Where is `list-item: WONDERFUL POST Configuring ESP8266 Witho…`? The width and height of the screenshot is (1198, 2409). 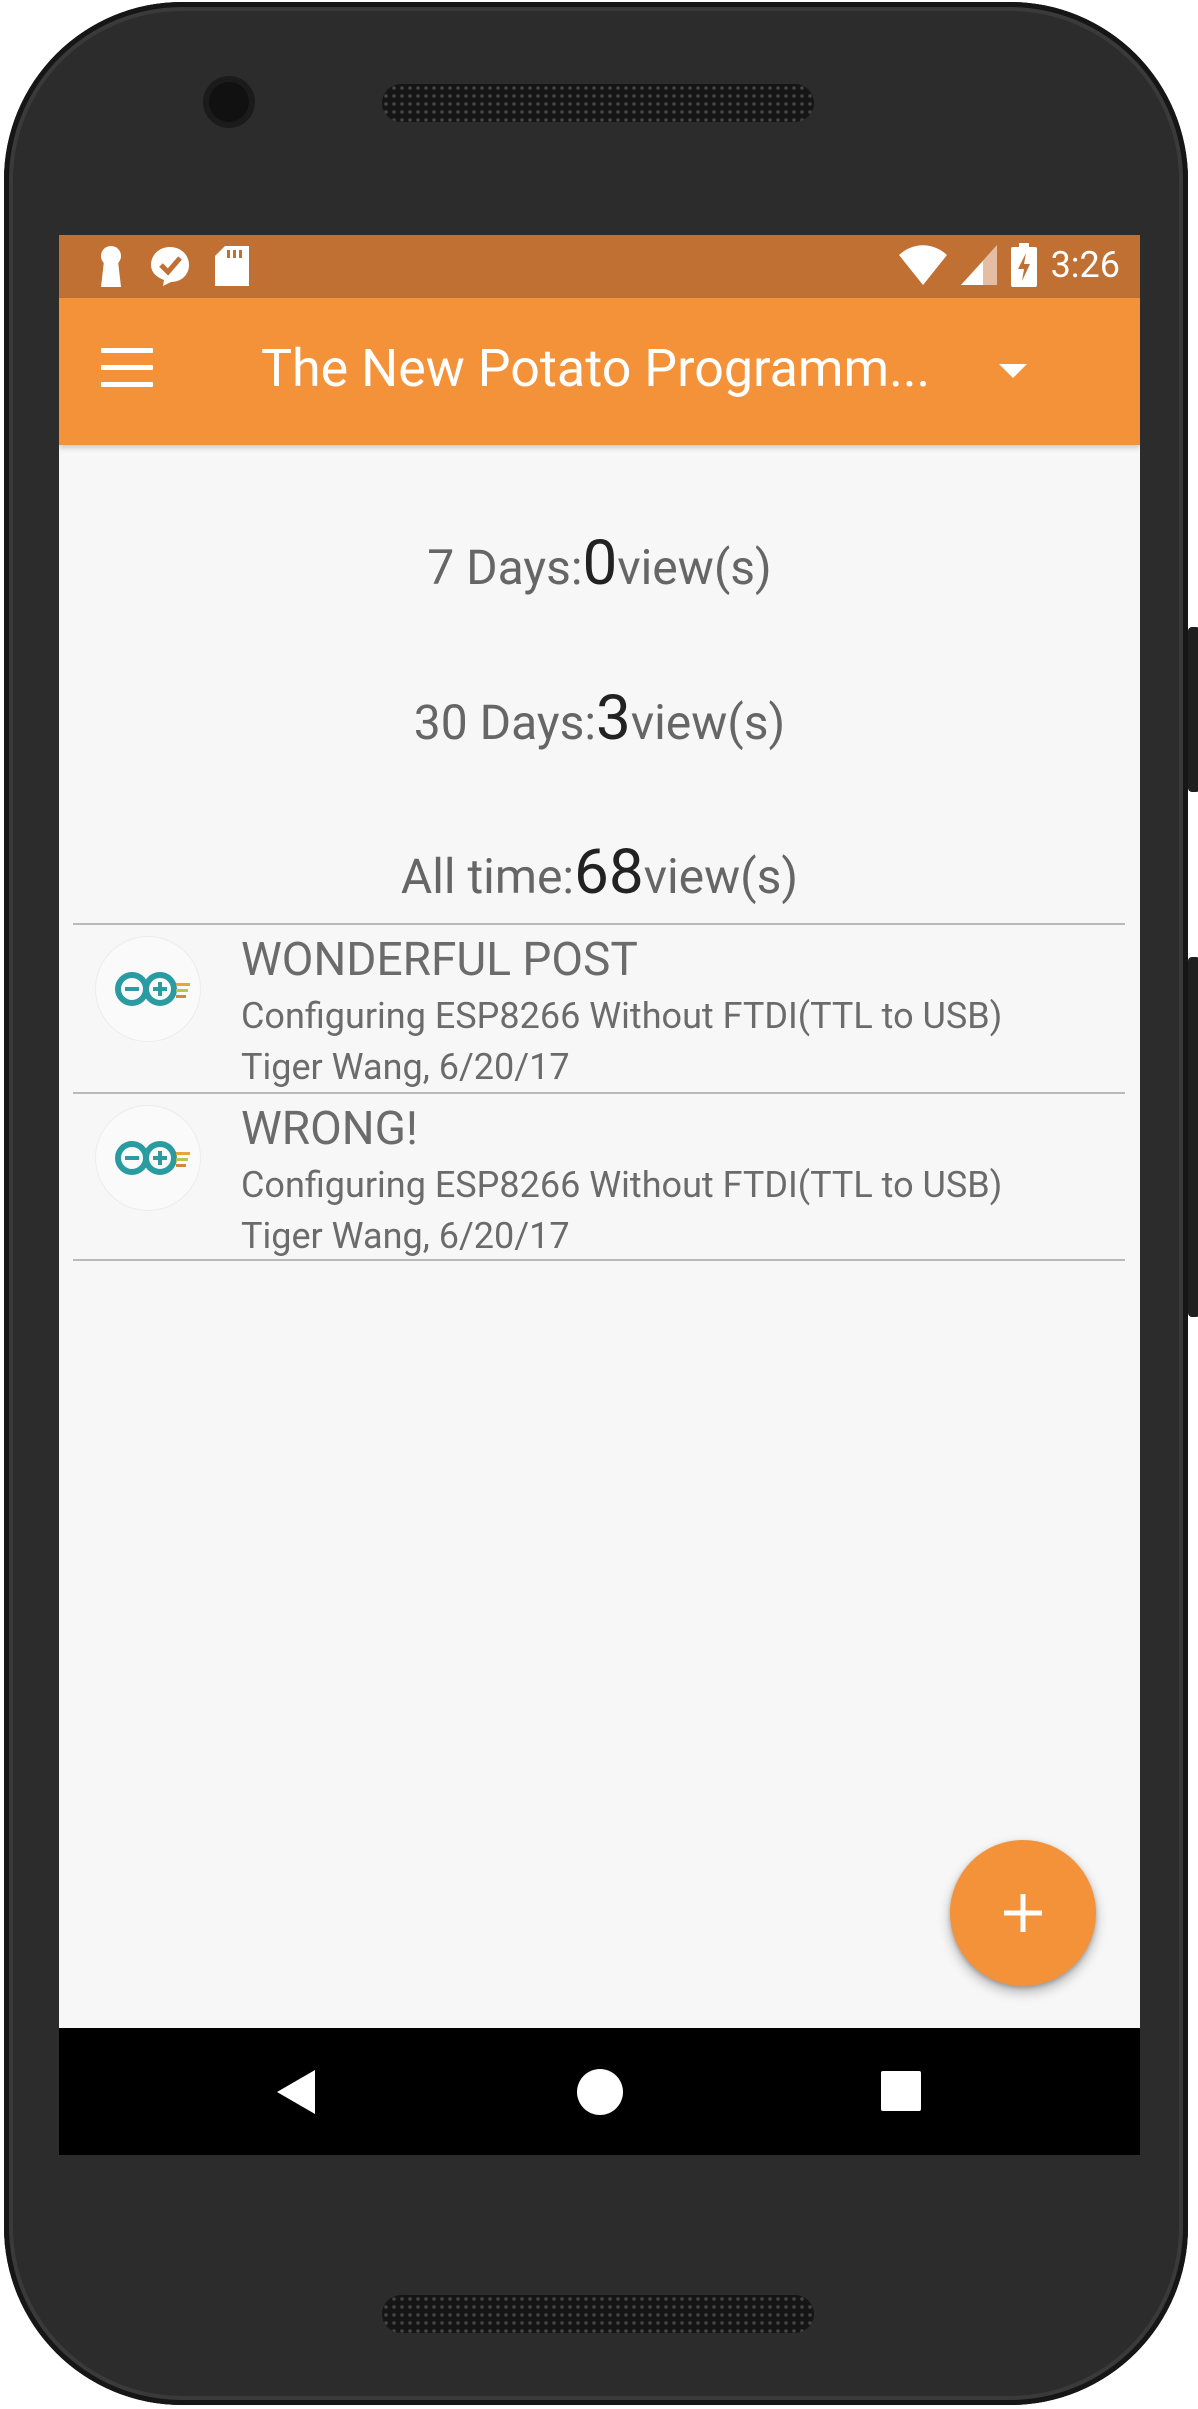
list-item: WONDERFUL POST Configuring ESP8266 Witho… is located at coordinates (599, 1007).